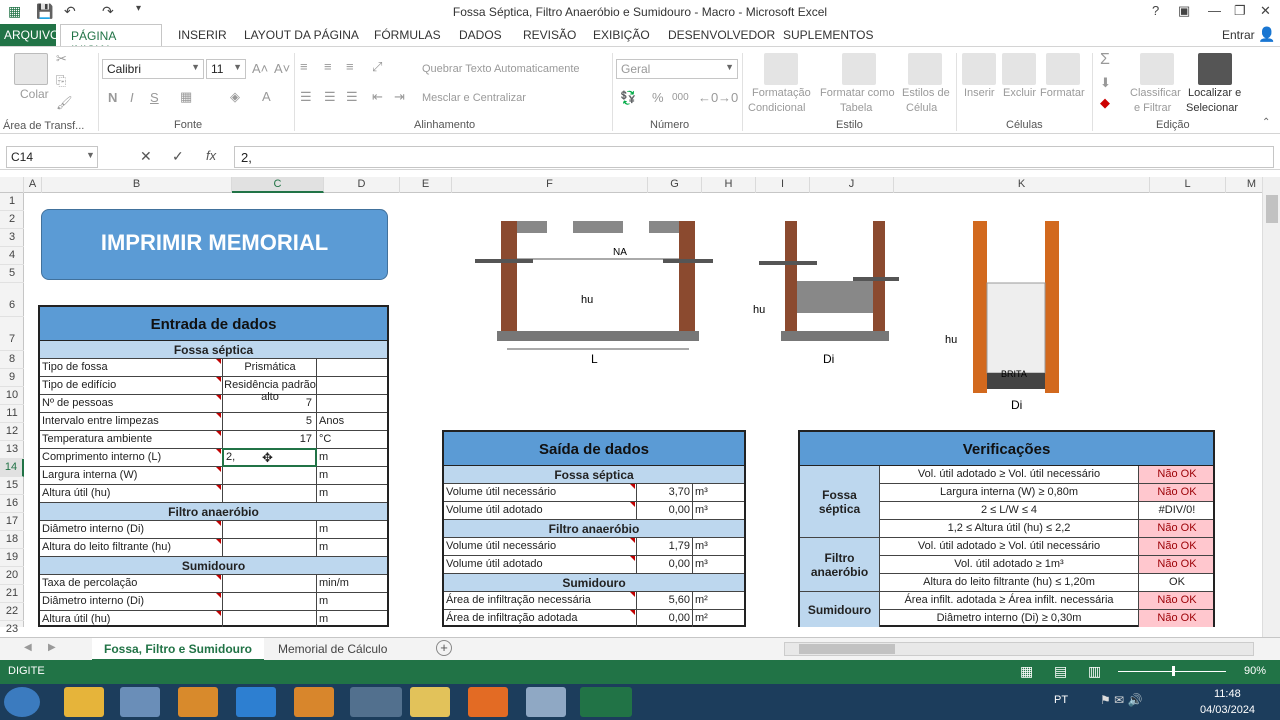  I want to click on input-value: 17, so click(268, 439).